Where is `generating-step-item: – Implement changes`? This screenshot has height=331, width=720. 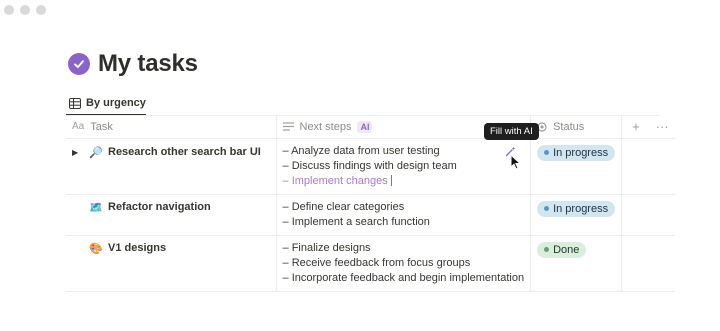 generating-step-item: – Implement changes is located at coordinates (404, 181).